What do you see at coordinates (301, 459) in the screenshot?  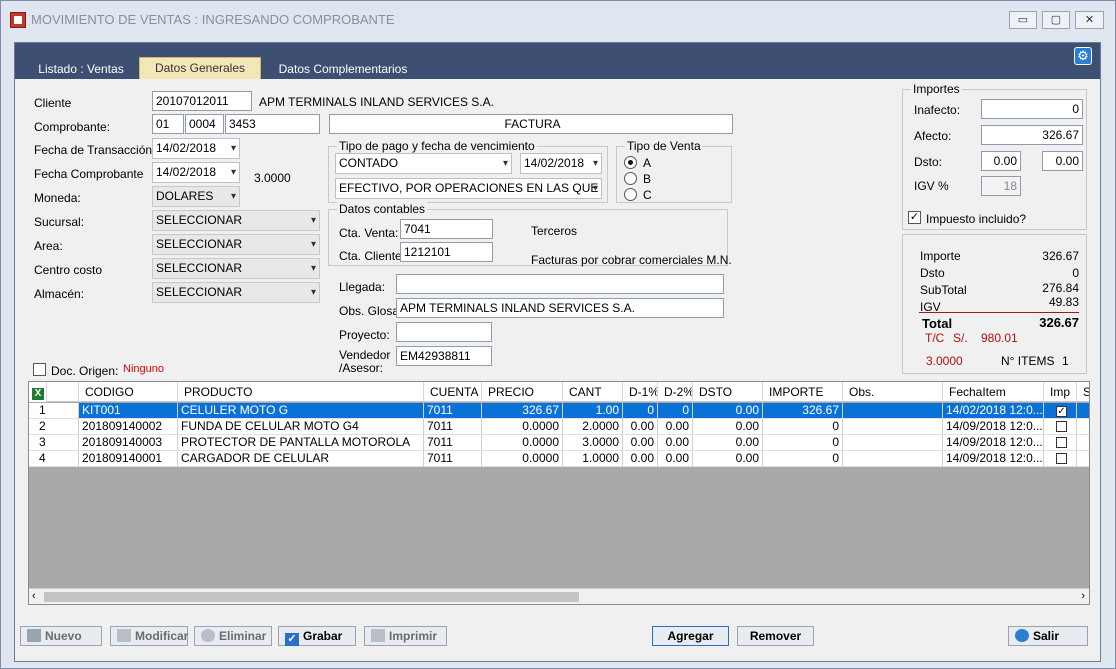 I see `cell-producto: CARGADOR DE CELULAR` at bounding box center [301, 459].